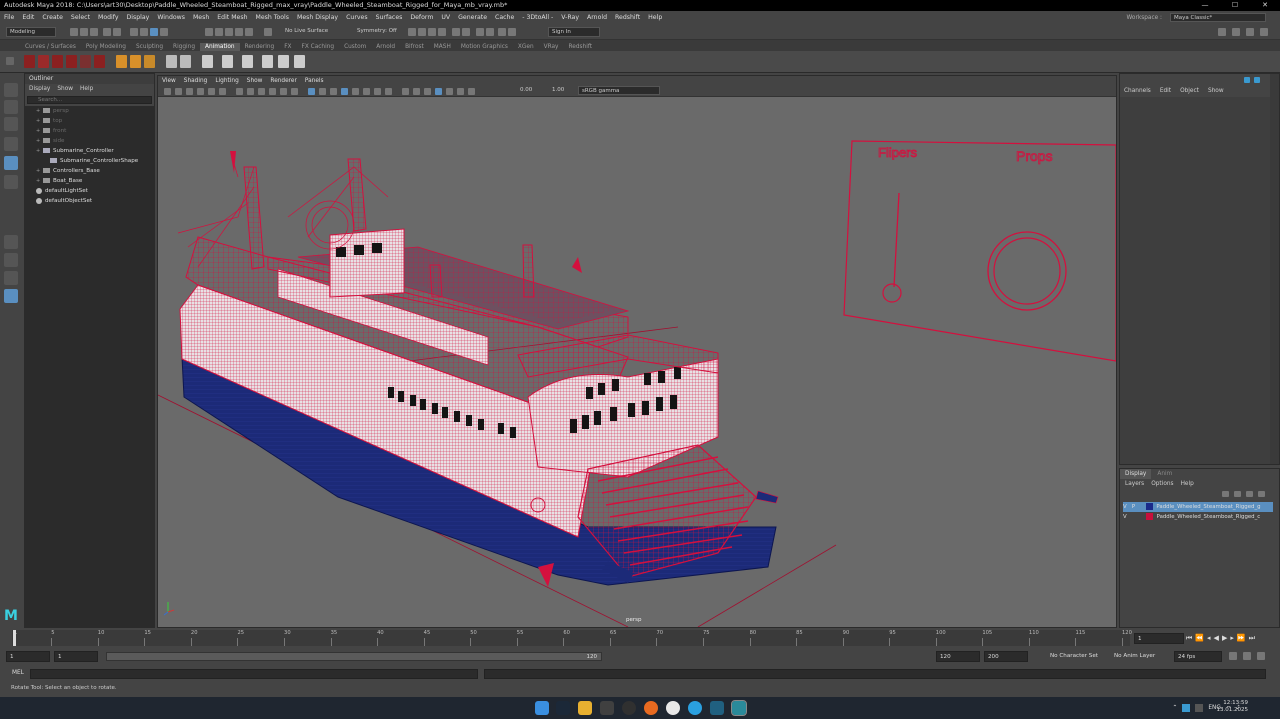 The width and height of the screenshot is (1280, 719). What do you see at coordinates (65, 89) in the screenshot?
I see `outliner-menu-show: Show` at bounding box center [65, 89].